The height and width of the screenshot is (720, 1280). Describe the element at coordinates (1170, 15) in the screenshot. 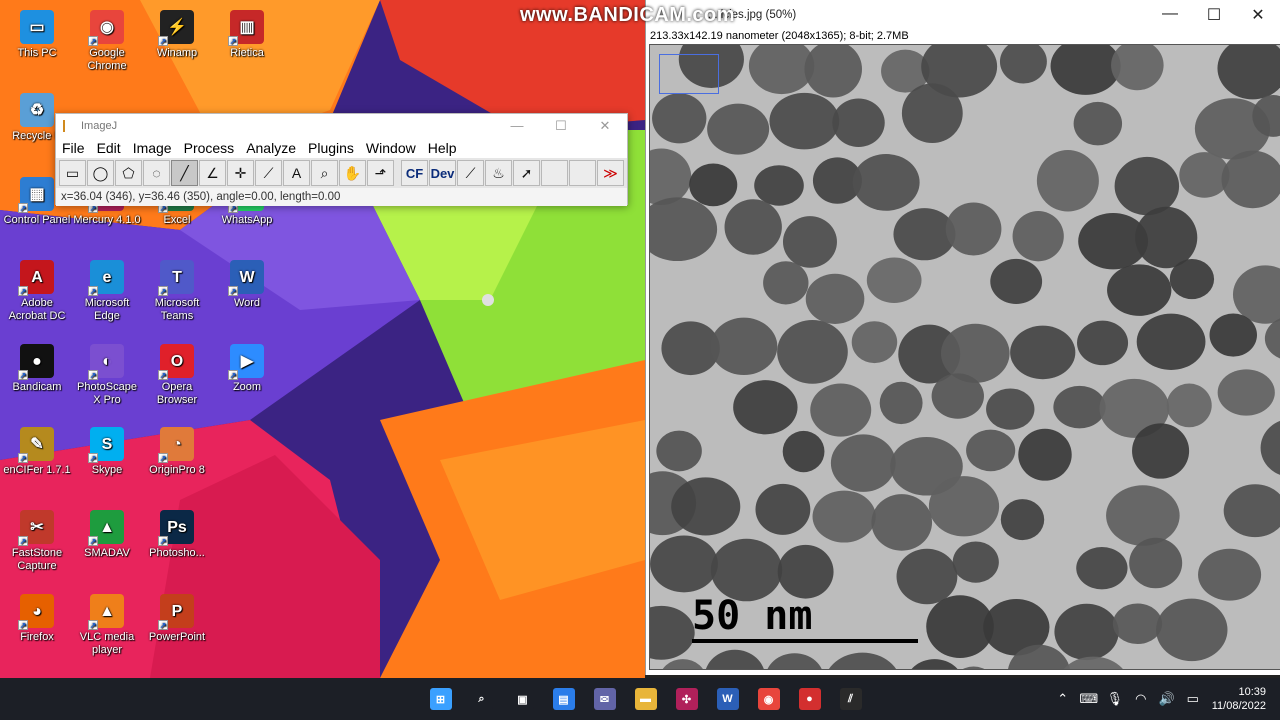

I see `image-minimize-icon: —` at that location.